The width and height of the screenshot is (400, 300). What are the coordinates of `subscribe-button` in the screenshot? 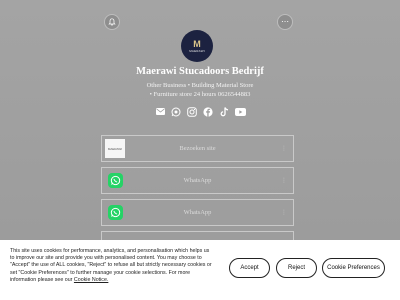 It's located at (112, 22).